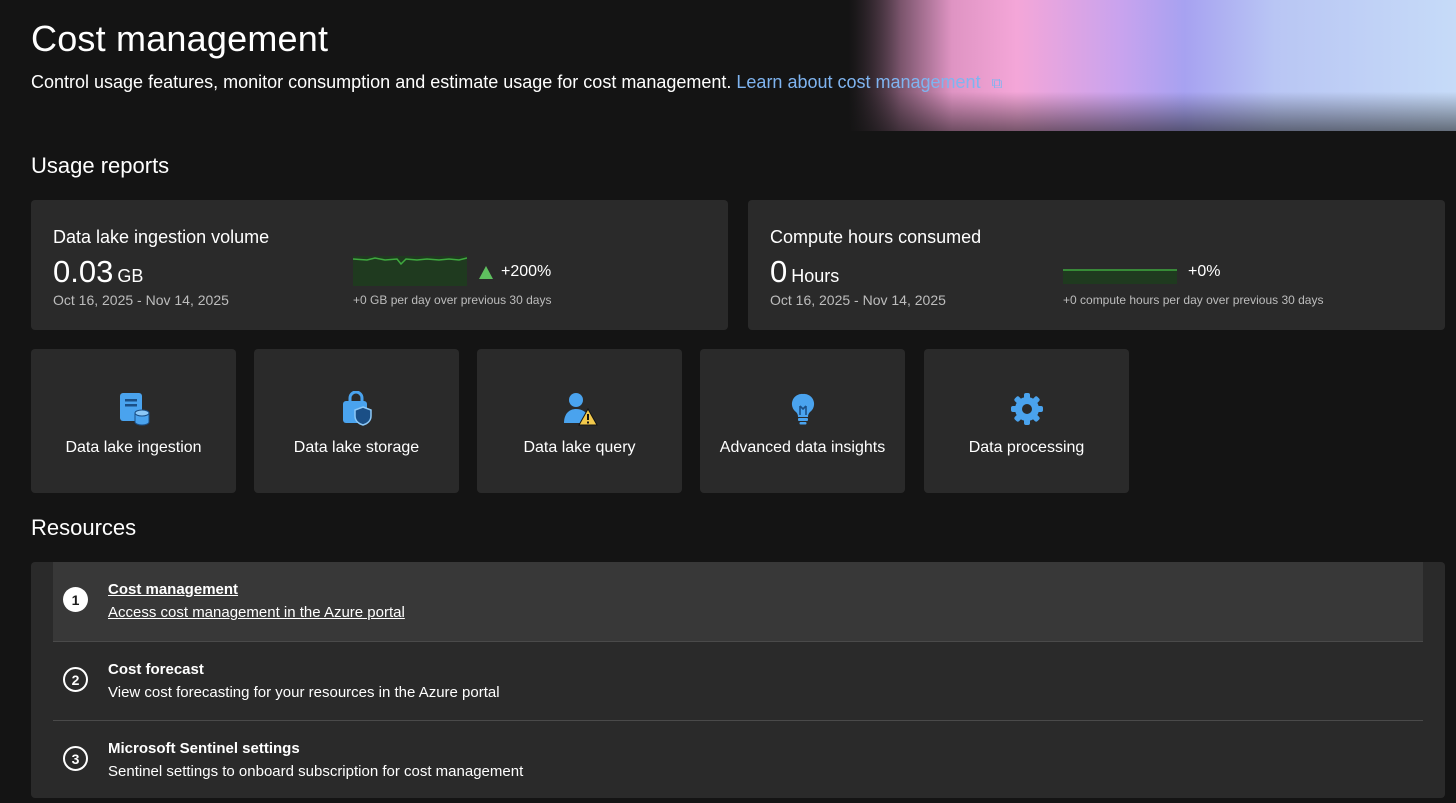  Describe the element at coordinates (161, 237) in the screenshot. I see `card-title: Data lake ingestion volume` at that location.